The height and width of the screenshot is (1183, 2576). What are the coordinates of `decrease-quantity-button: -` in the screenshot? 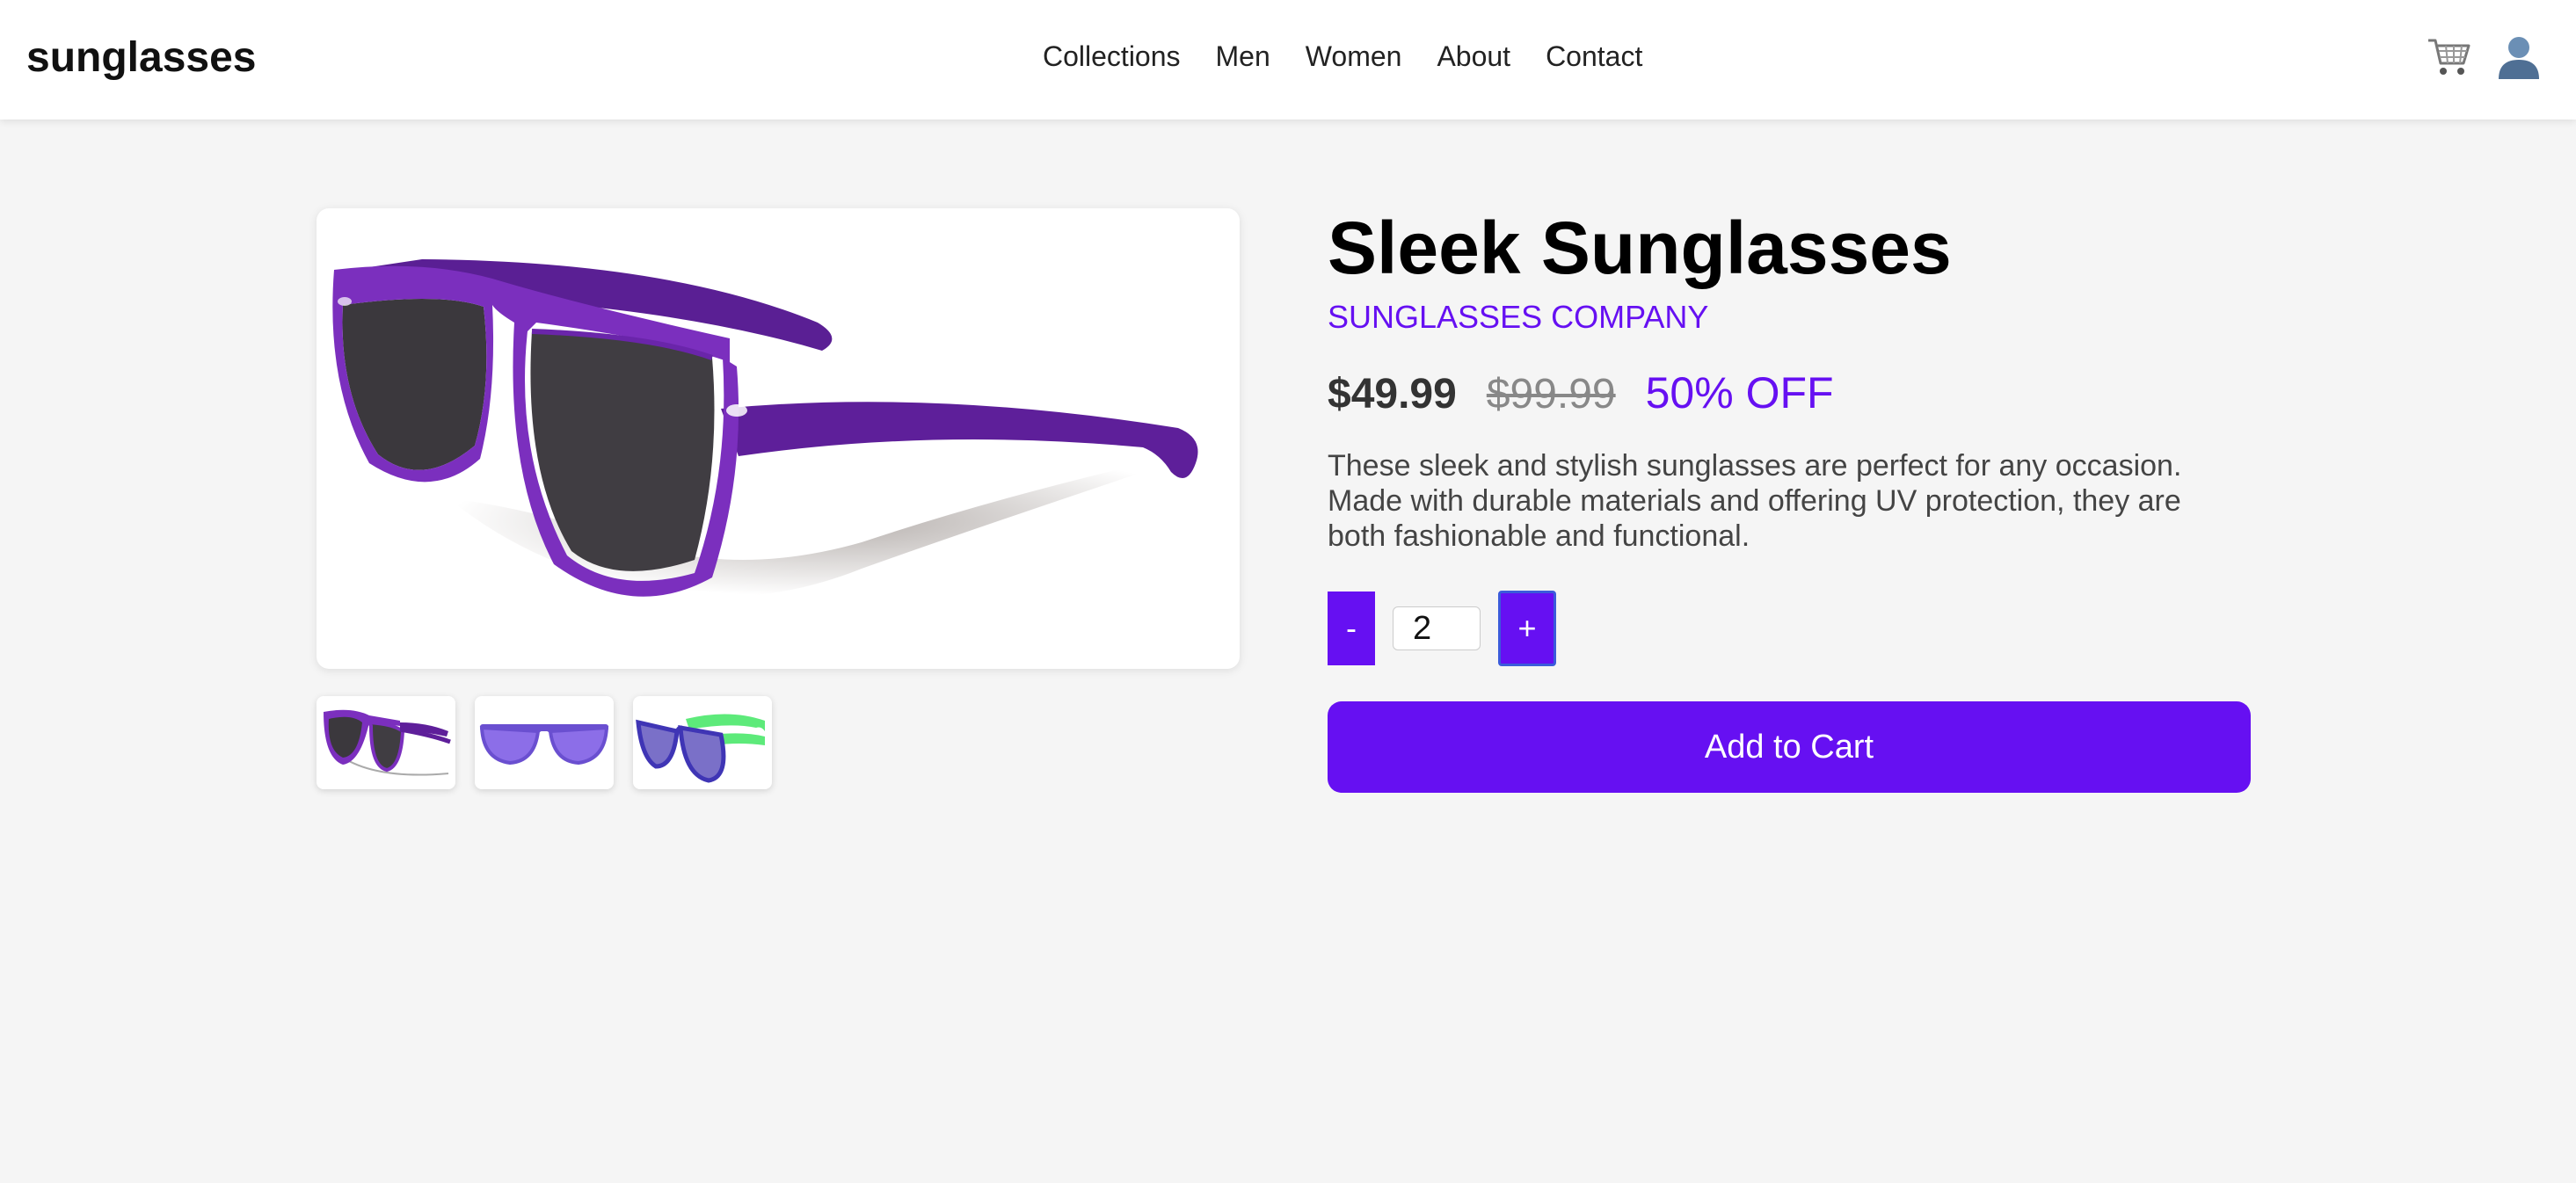 It's located at (1351, 628).